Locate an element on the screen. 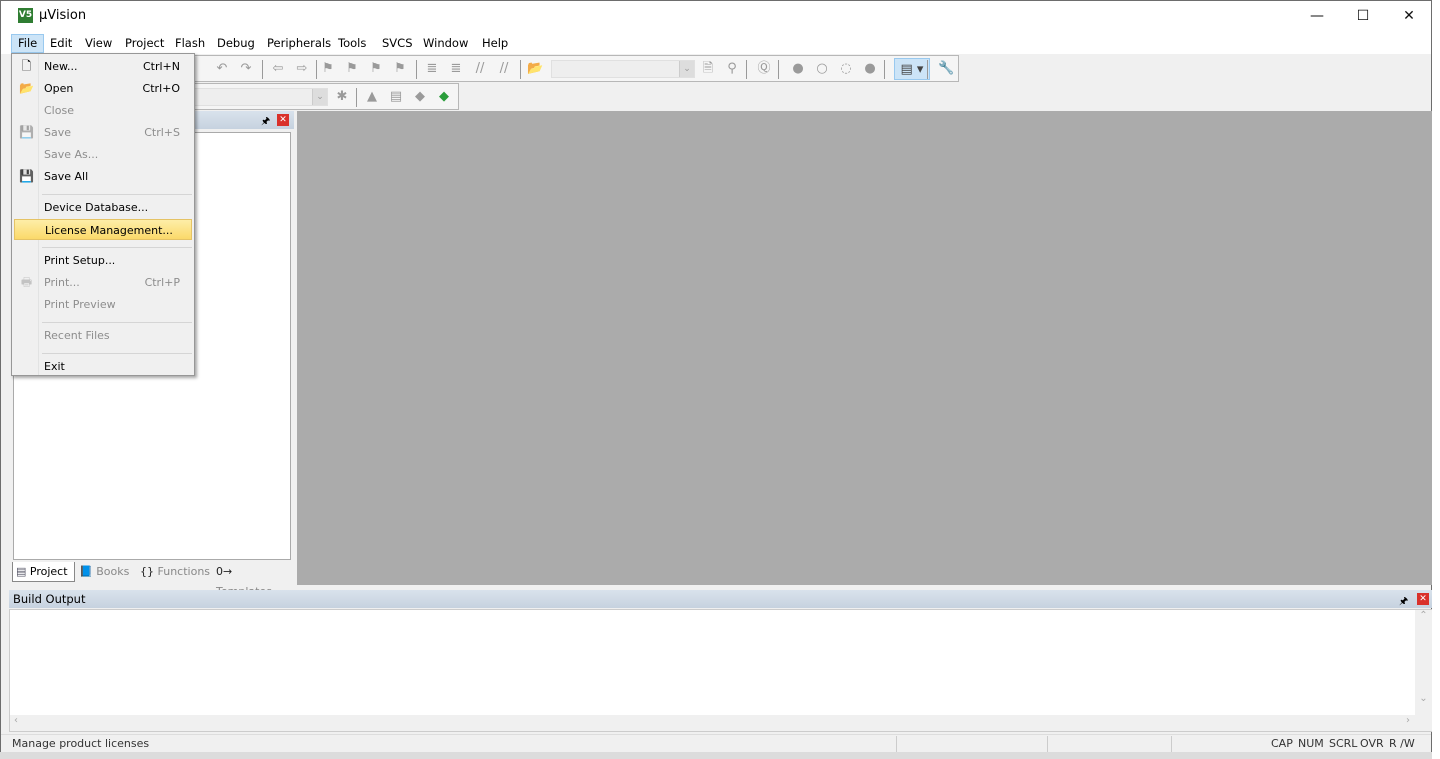  tab-functions: {} Functions is located at coordinates (174, 572).